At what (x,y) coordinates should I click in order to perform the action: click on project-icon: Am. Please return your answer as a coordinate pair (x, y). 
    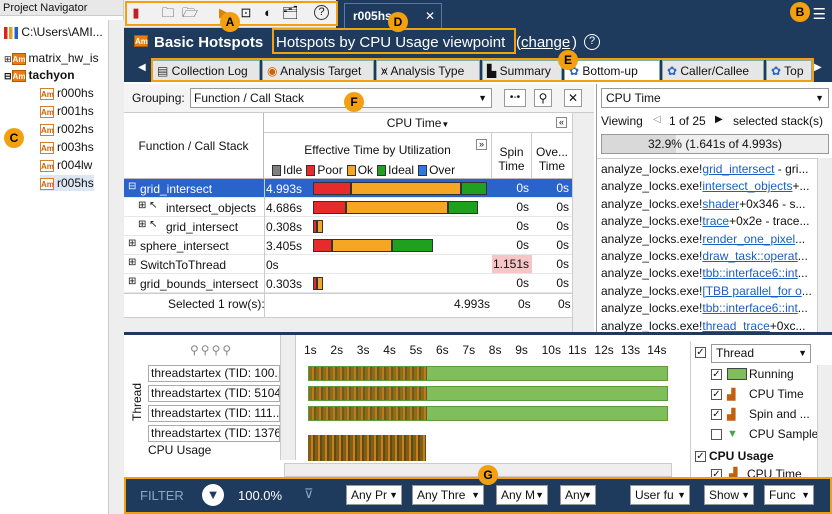
    Looking at the image, I should click on (18, 58).